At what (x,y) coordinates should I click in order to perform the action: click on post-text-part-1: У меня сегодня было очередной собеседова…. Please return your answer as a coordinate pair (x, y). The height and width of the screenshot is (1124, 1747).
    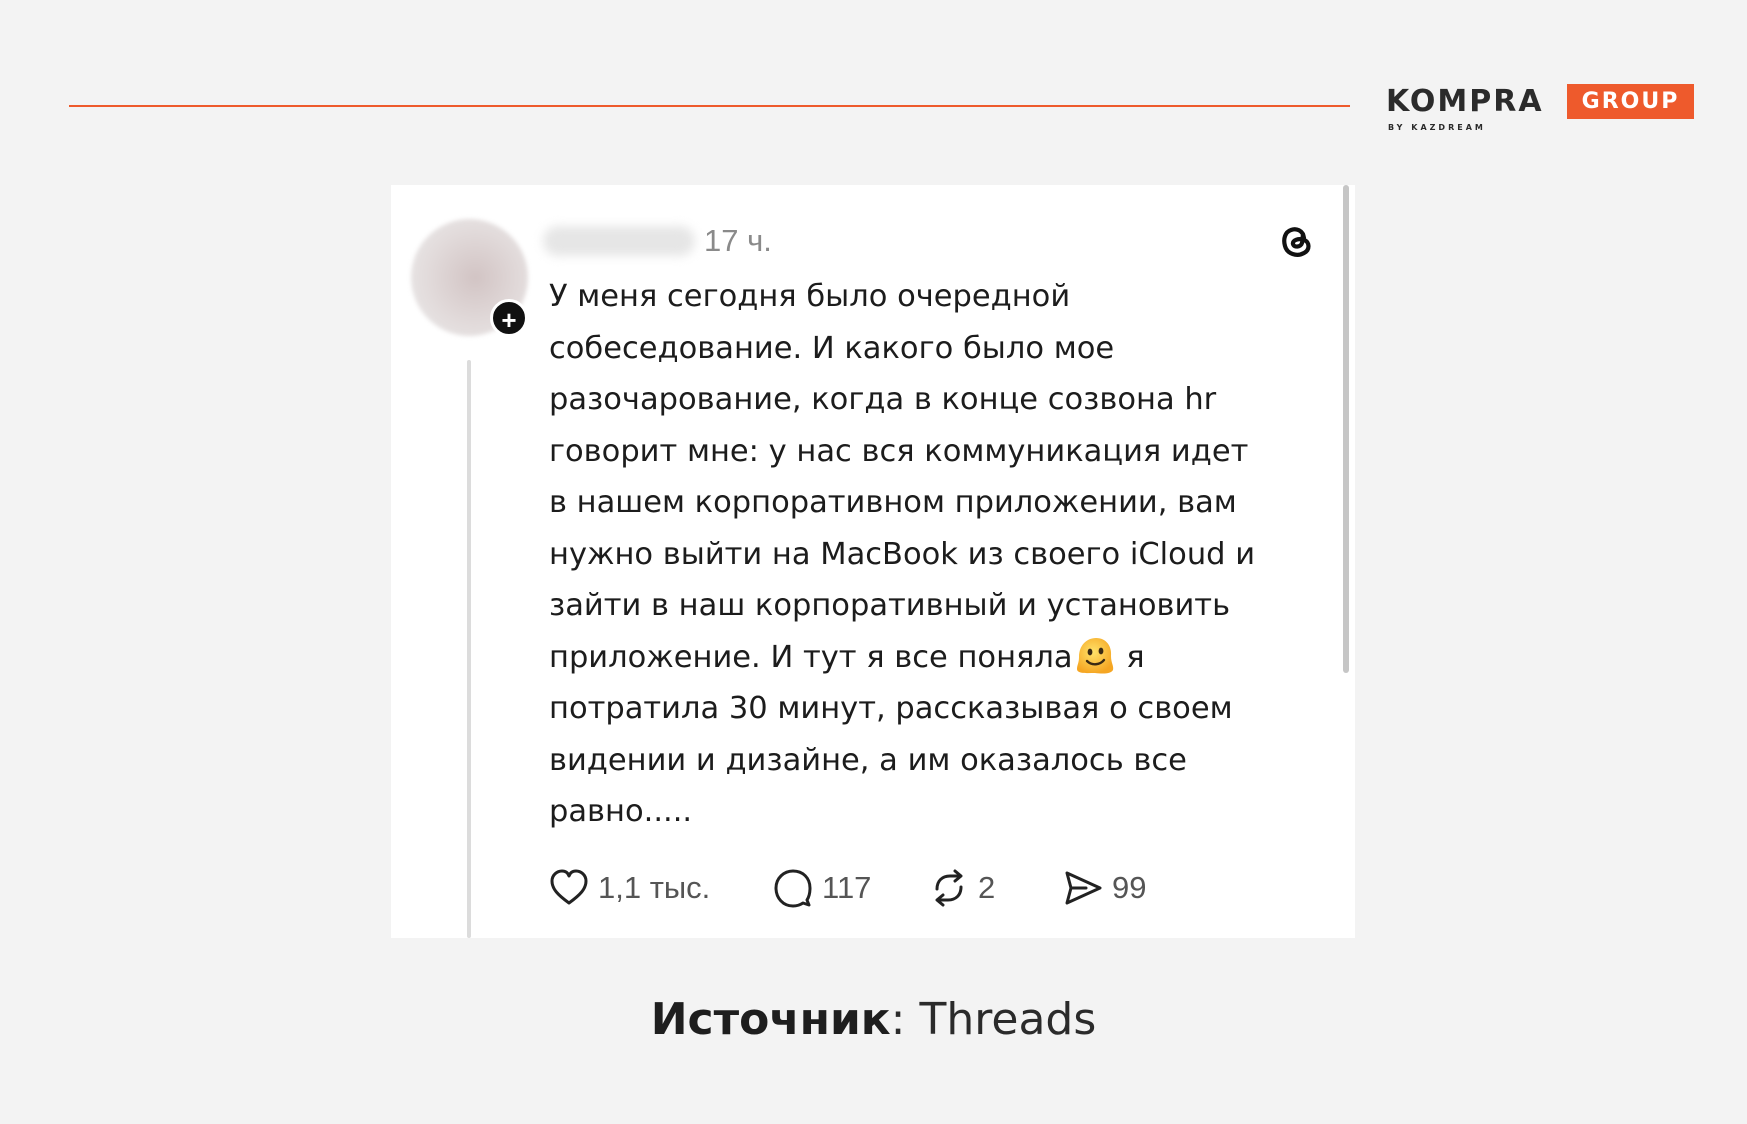
    Looking at the image, I should click on (902, 477).